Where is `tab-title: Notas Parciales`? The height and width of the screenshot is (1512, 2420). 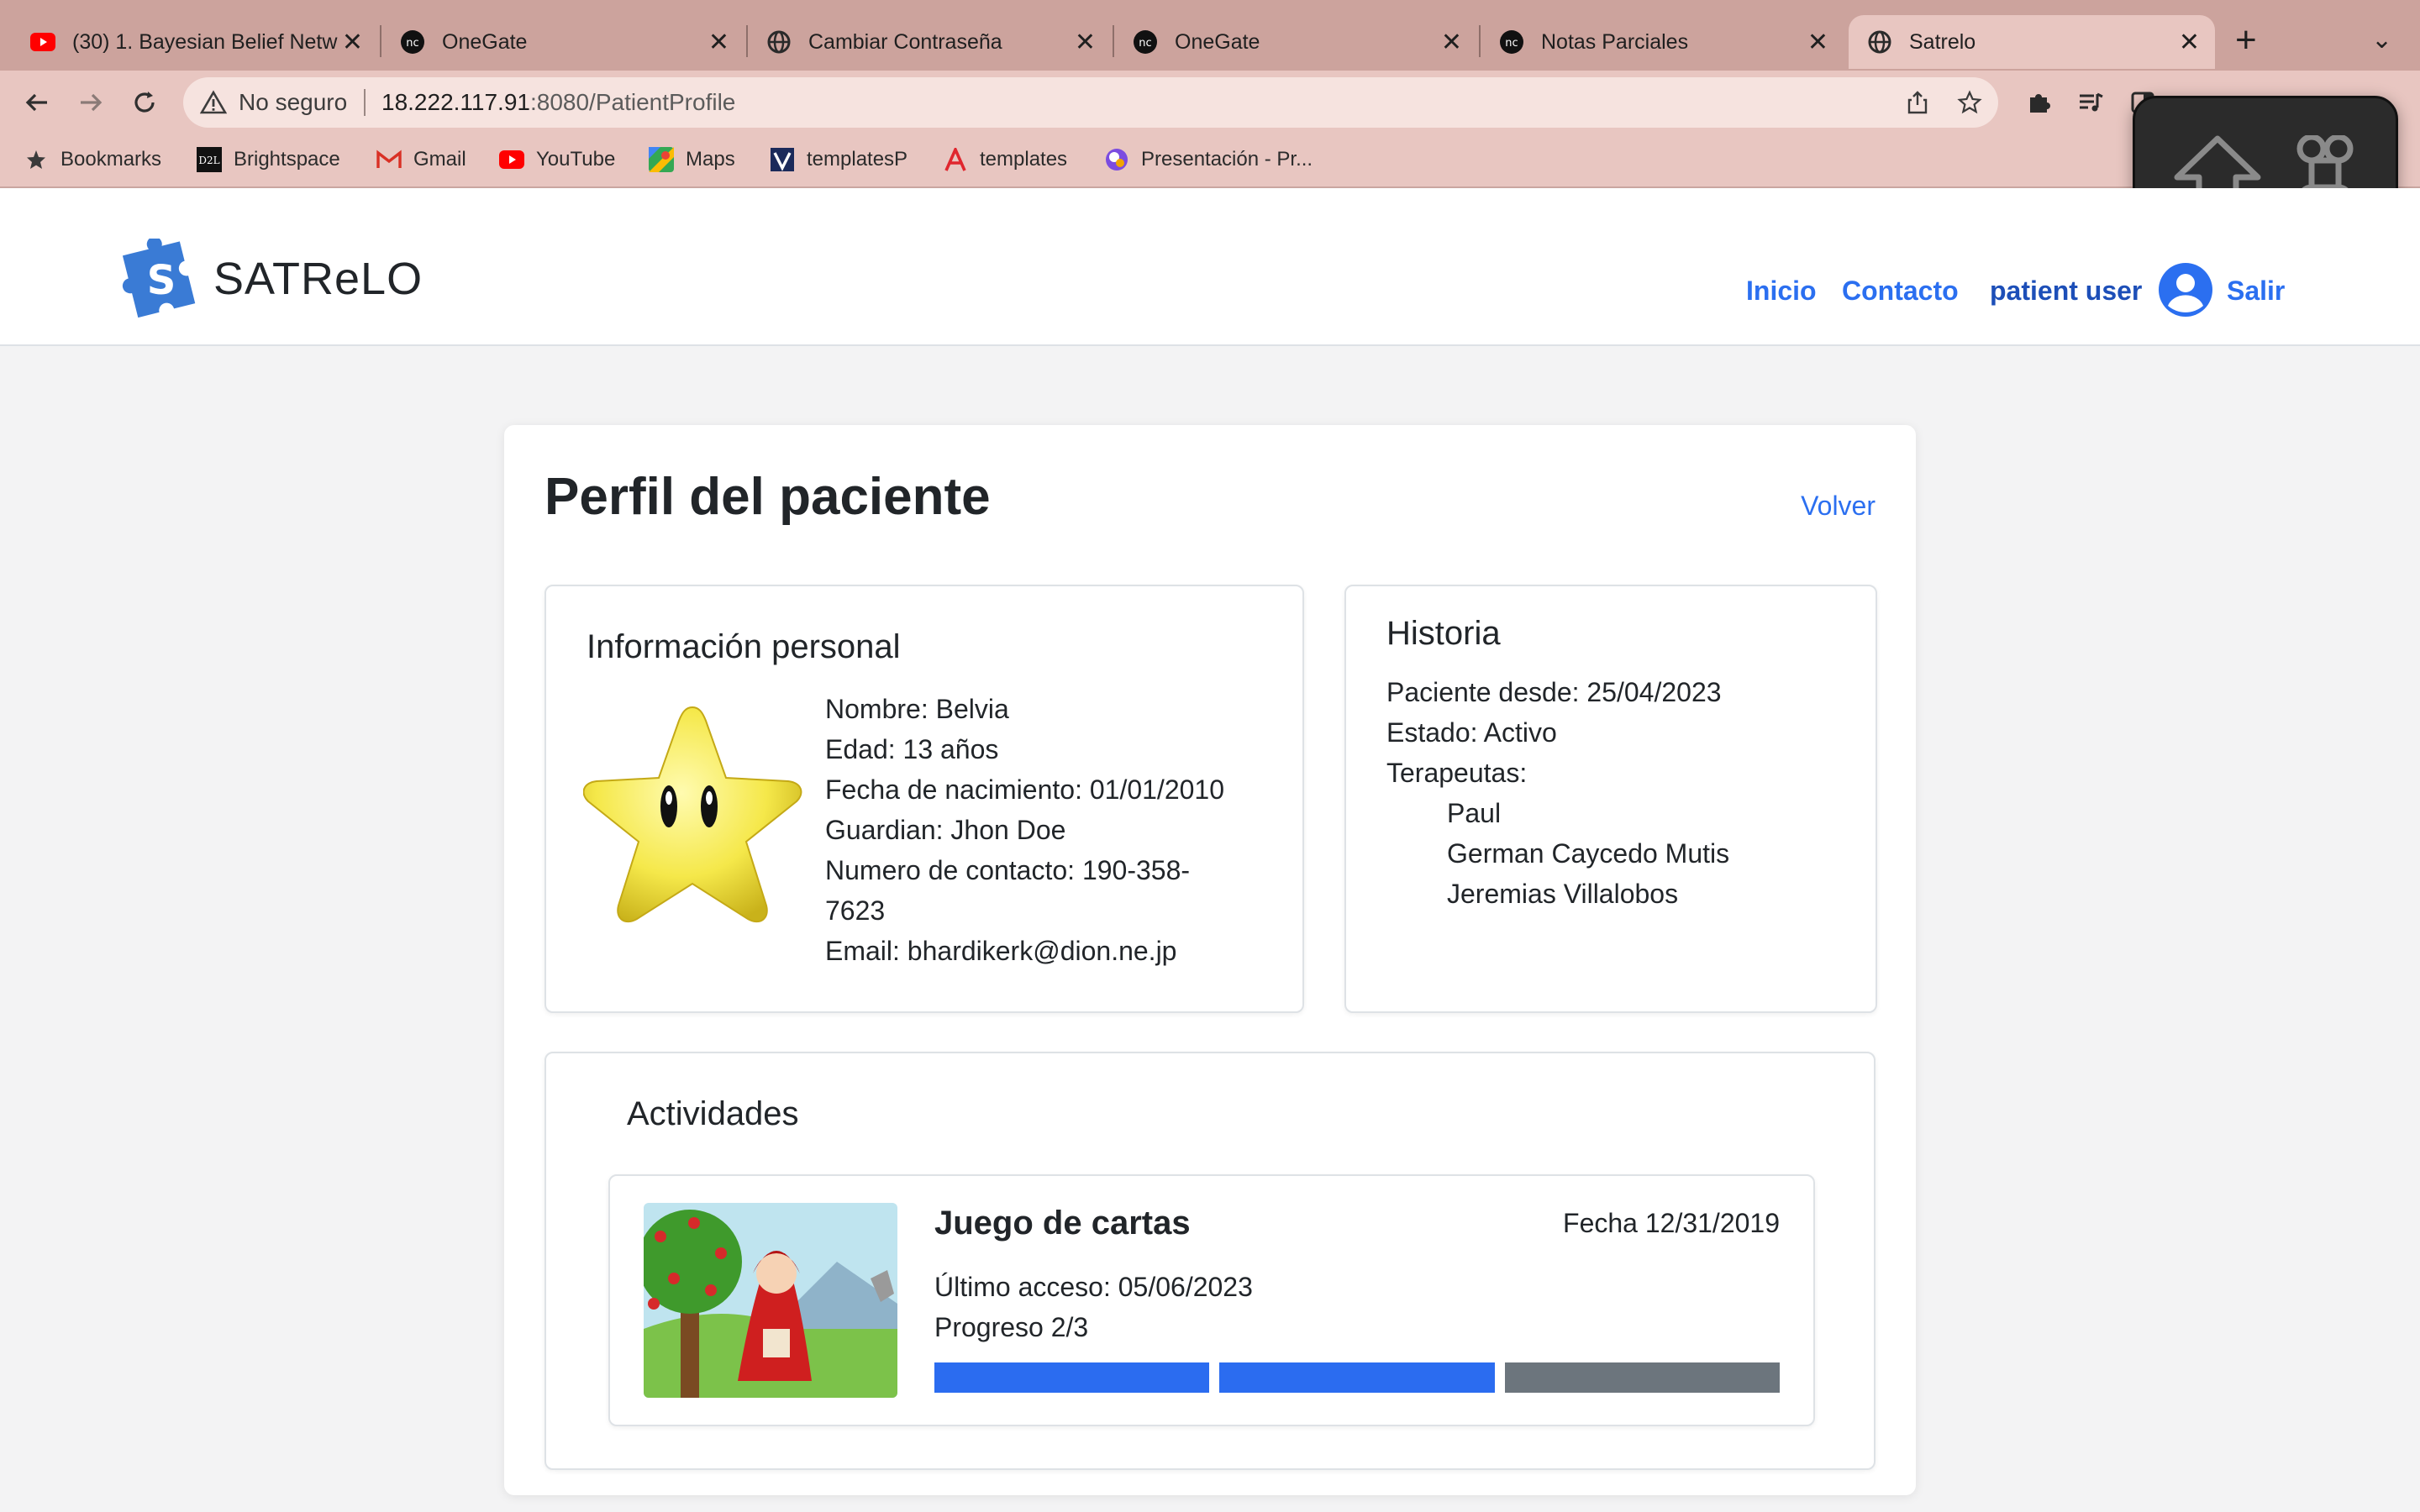 tab-title: Notas Parciales is located at coordinates (1615, 41).